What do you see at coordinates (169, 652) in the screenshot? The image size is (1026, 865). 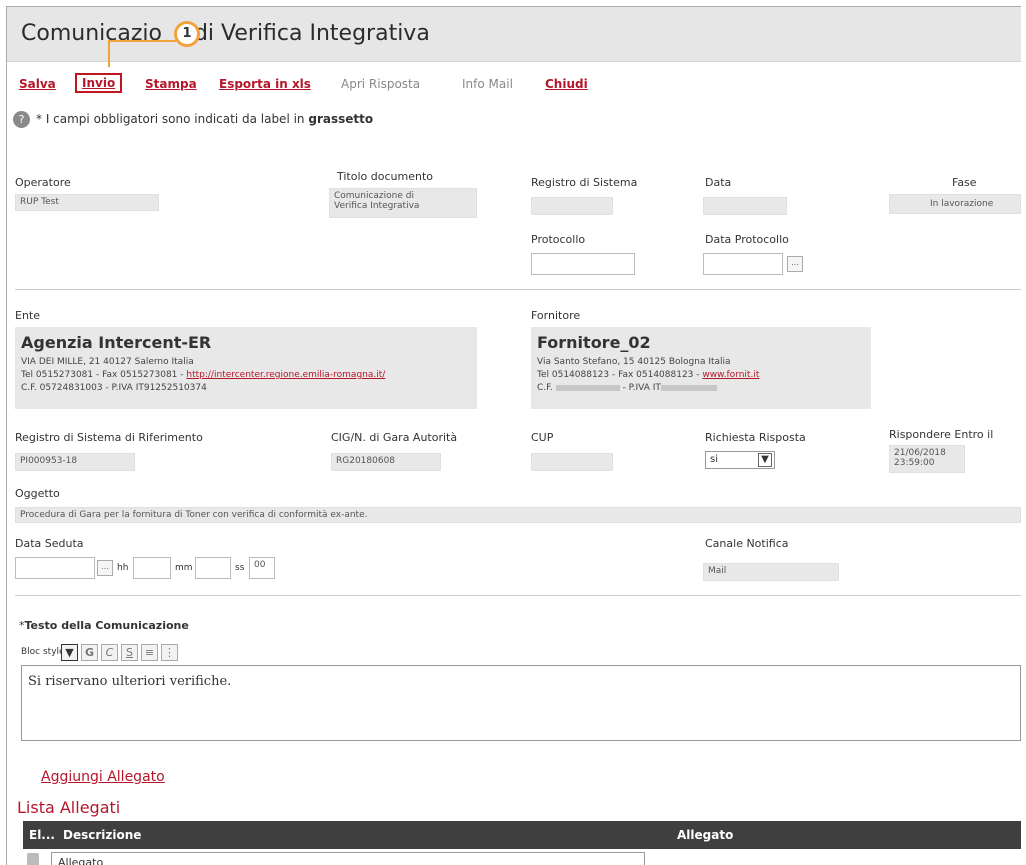 I see `list-icon: ⋮` at bounding box center [169, 652].